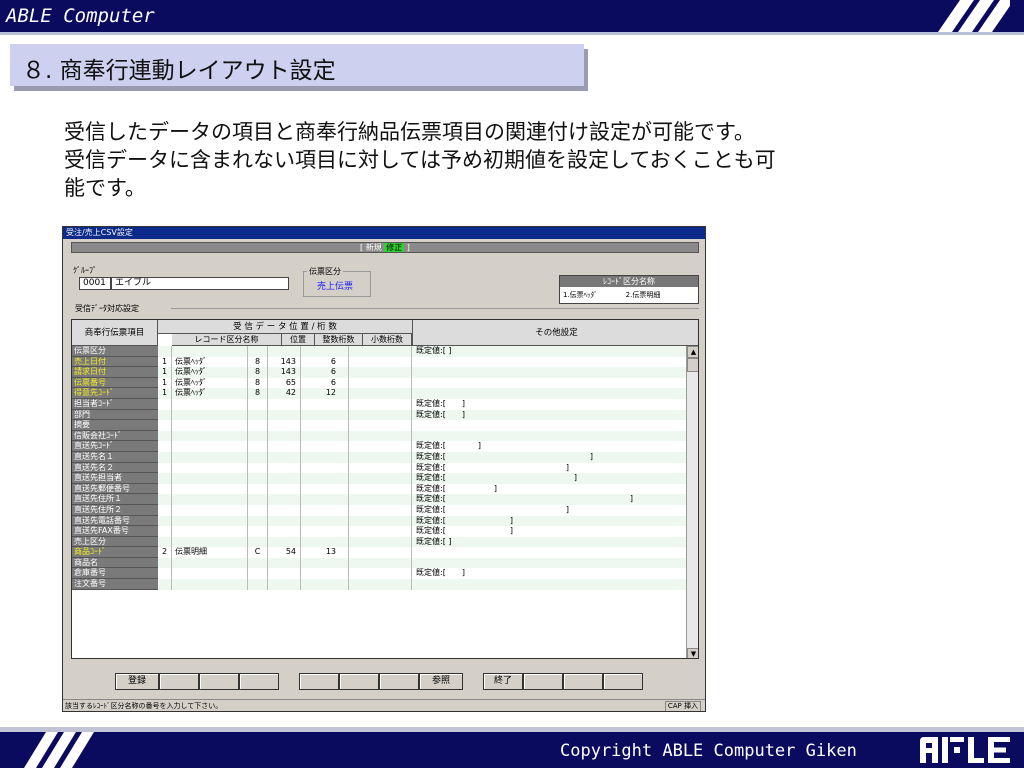 The width and height of the screenshot is (1024, 768). I want to click on table-row: 得意先ｺｰﾄﾞ 1 伝票ﾍｯﾀﾞ 8 42 12, so click(379, 393).